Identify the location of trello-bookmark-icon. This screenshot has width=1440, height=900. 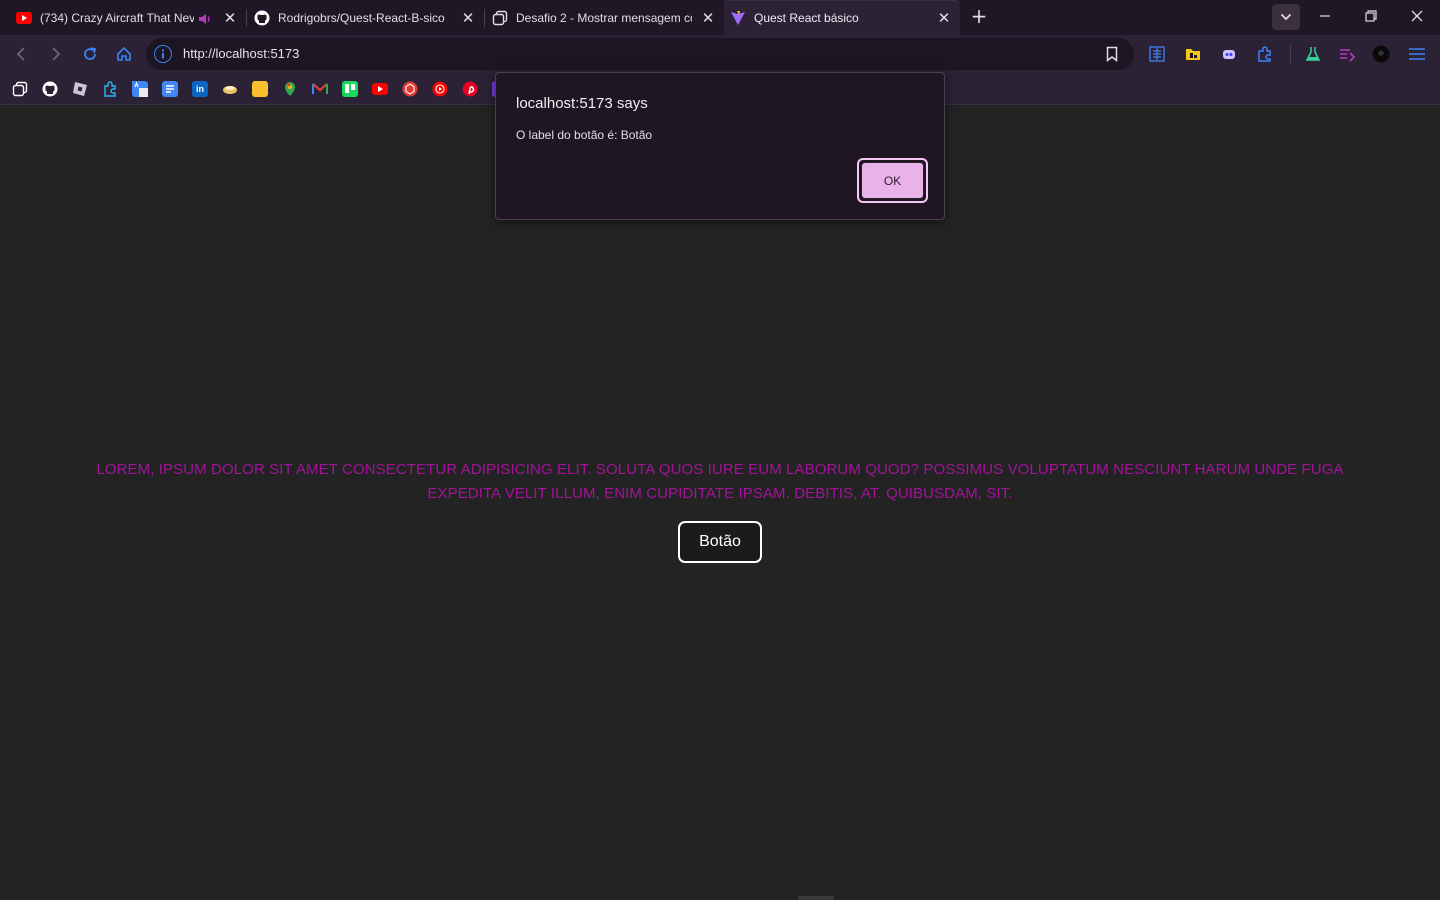
(350, 89).